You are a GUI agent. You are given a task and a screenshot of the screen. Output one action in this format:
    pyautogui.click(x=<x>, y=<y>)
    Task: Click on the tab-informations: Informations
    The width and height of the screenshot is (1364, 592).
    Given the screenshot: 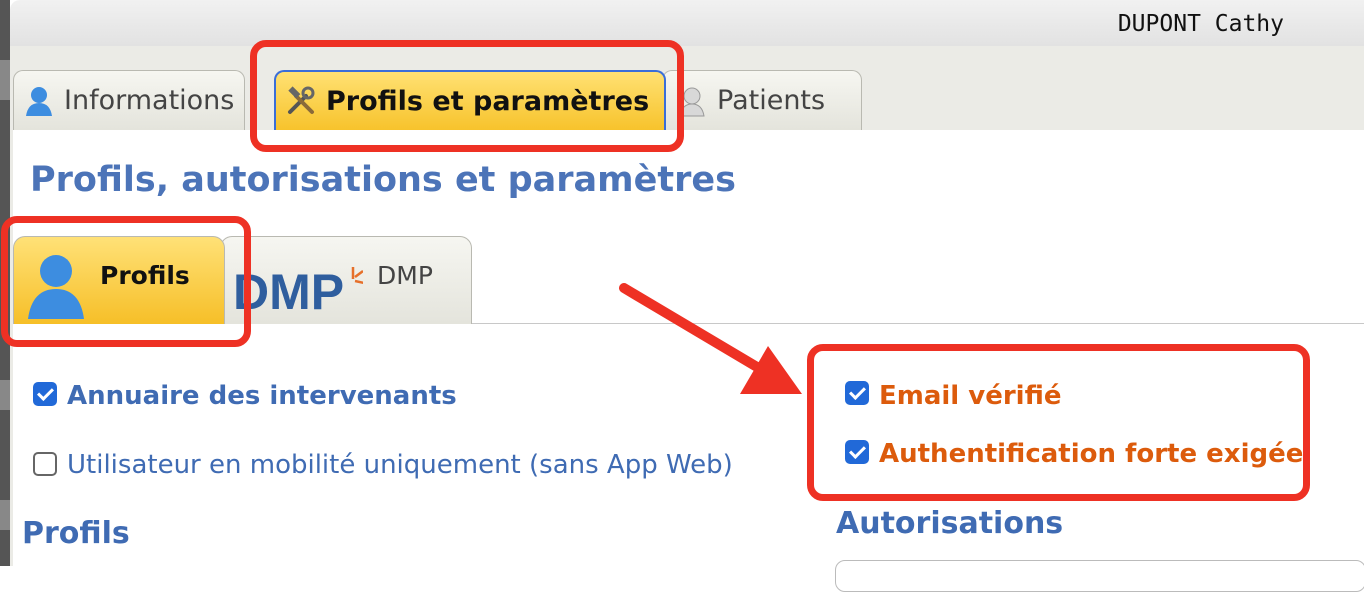 What is the action you would take?
    pyautogui.click(x=129, y=100)
    